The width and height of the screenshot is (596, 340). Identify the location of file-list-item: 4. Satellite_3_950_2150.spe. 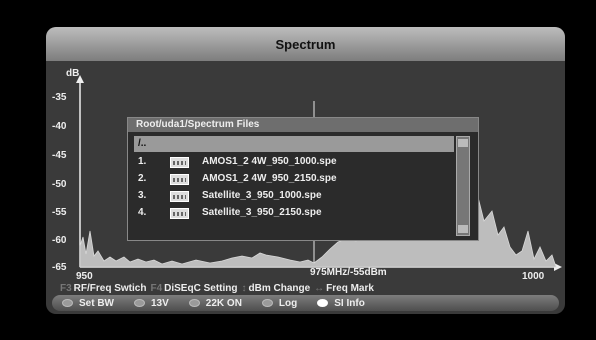
(294, 213).